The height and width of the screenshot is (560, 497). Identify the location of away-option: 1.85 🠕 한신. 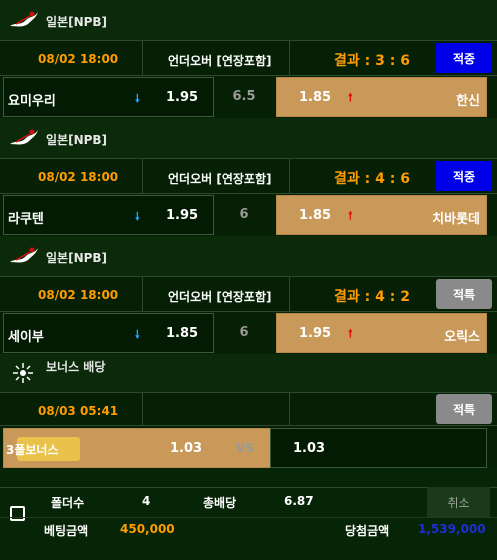
(381, 97).